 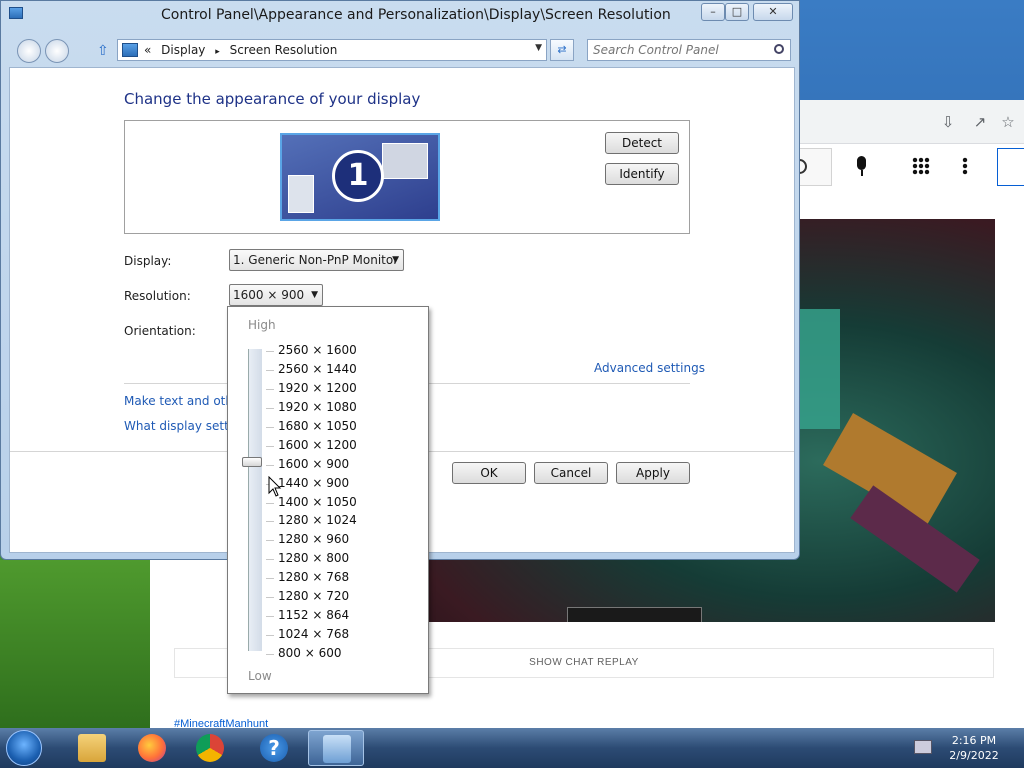 I want to click on taskbar-help: ?, so click(x=274, y=748).